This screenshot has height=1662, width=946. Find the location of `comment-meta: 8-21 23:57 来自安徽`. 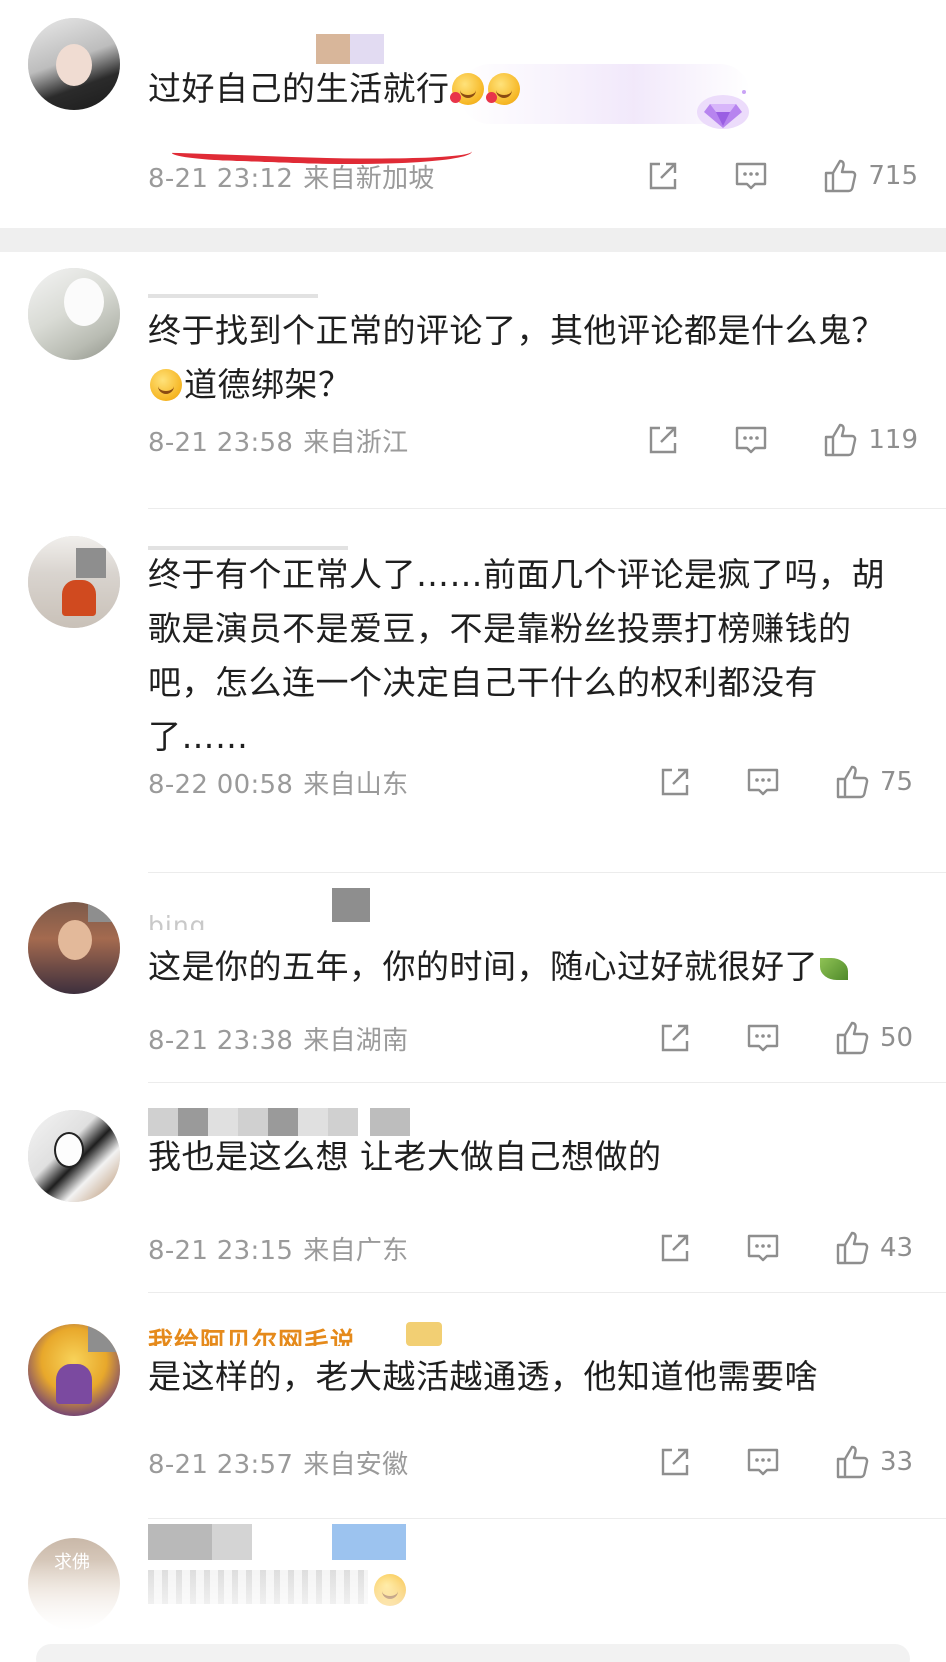

comment-meta: 8-21 23:57 来自安徽 is located at coordinates (278, 1462).